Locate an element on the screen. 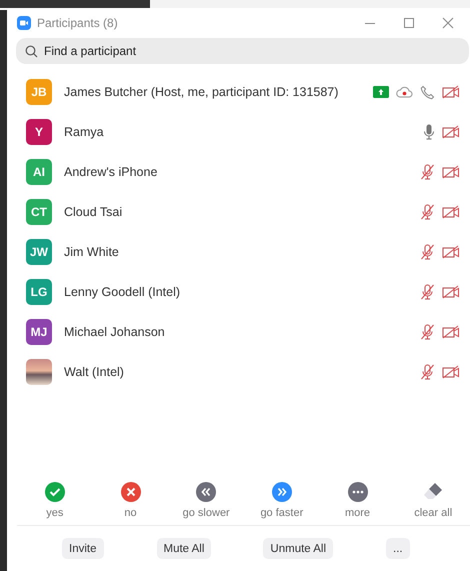 The height and width of the screenshot is (571, 470). reaction-button: more is located at coordinates (358, 500).